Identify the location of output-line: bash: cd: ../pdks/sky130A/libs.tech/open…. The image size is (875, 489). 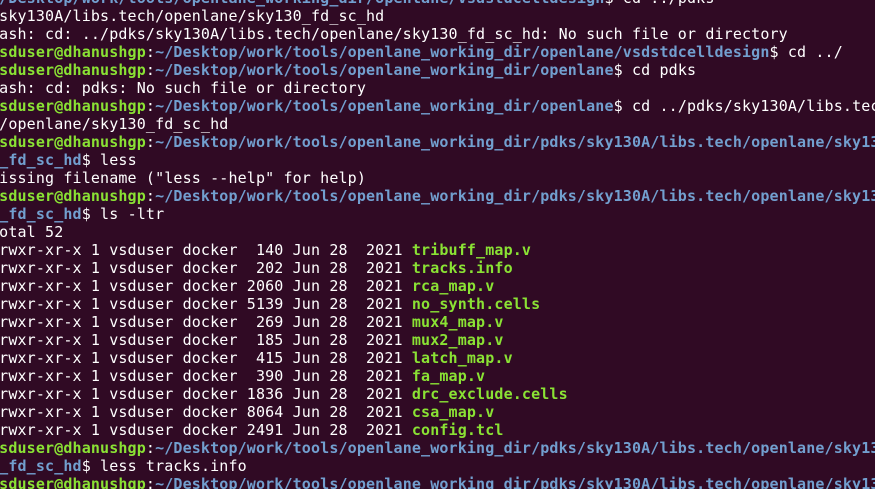
(437, 34).